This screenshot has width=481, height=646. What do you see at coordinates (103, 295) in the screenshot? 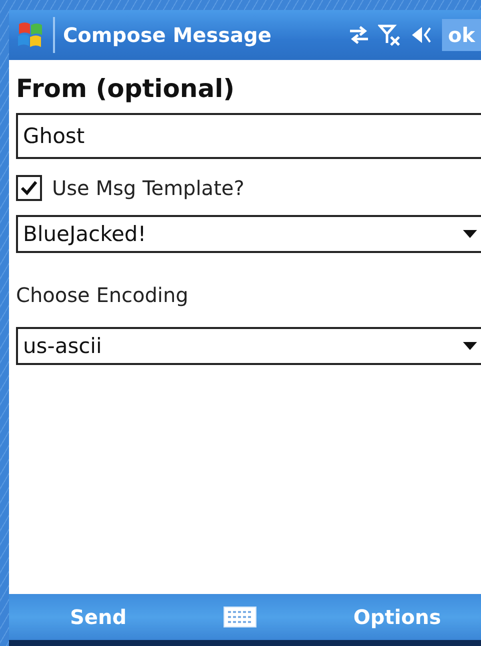
I see `encoding-label: Choose Encoding` at bounding box center [103, 295].